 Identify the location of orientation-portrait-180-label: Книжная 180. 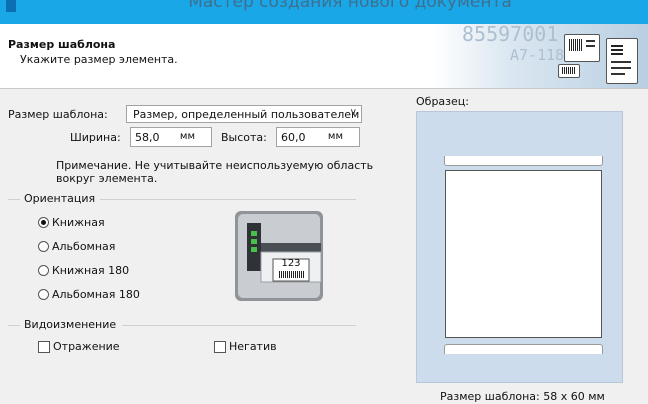
(91, 270).